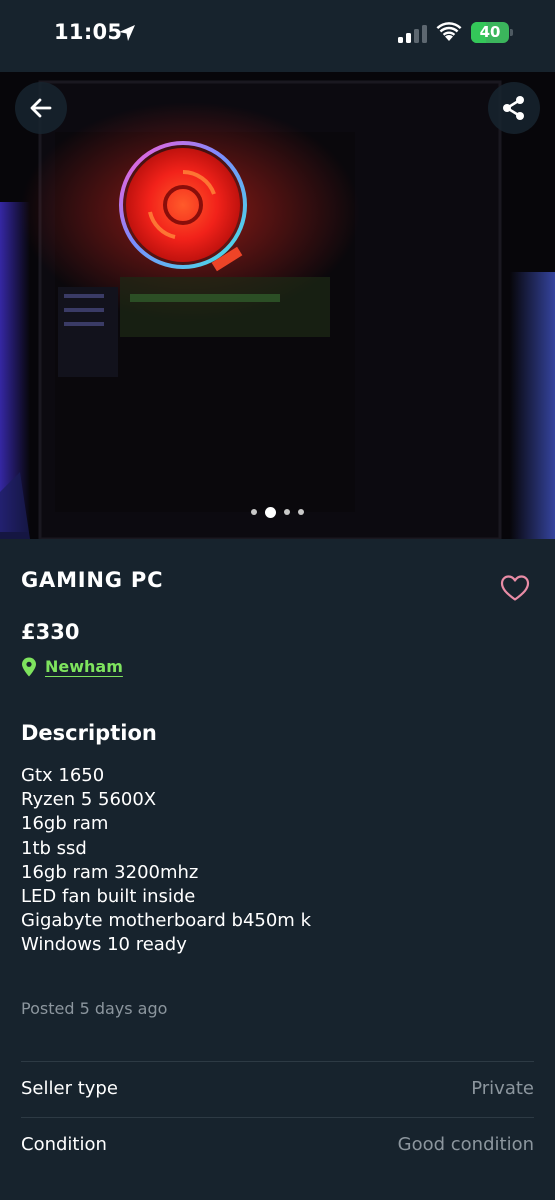 The height and width of the screenshot is (1200, 555). Describe the element at coordinates (449, 31) in the screenshot. I see `wifi-icon` at that location.